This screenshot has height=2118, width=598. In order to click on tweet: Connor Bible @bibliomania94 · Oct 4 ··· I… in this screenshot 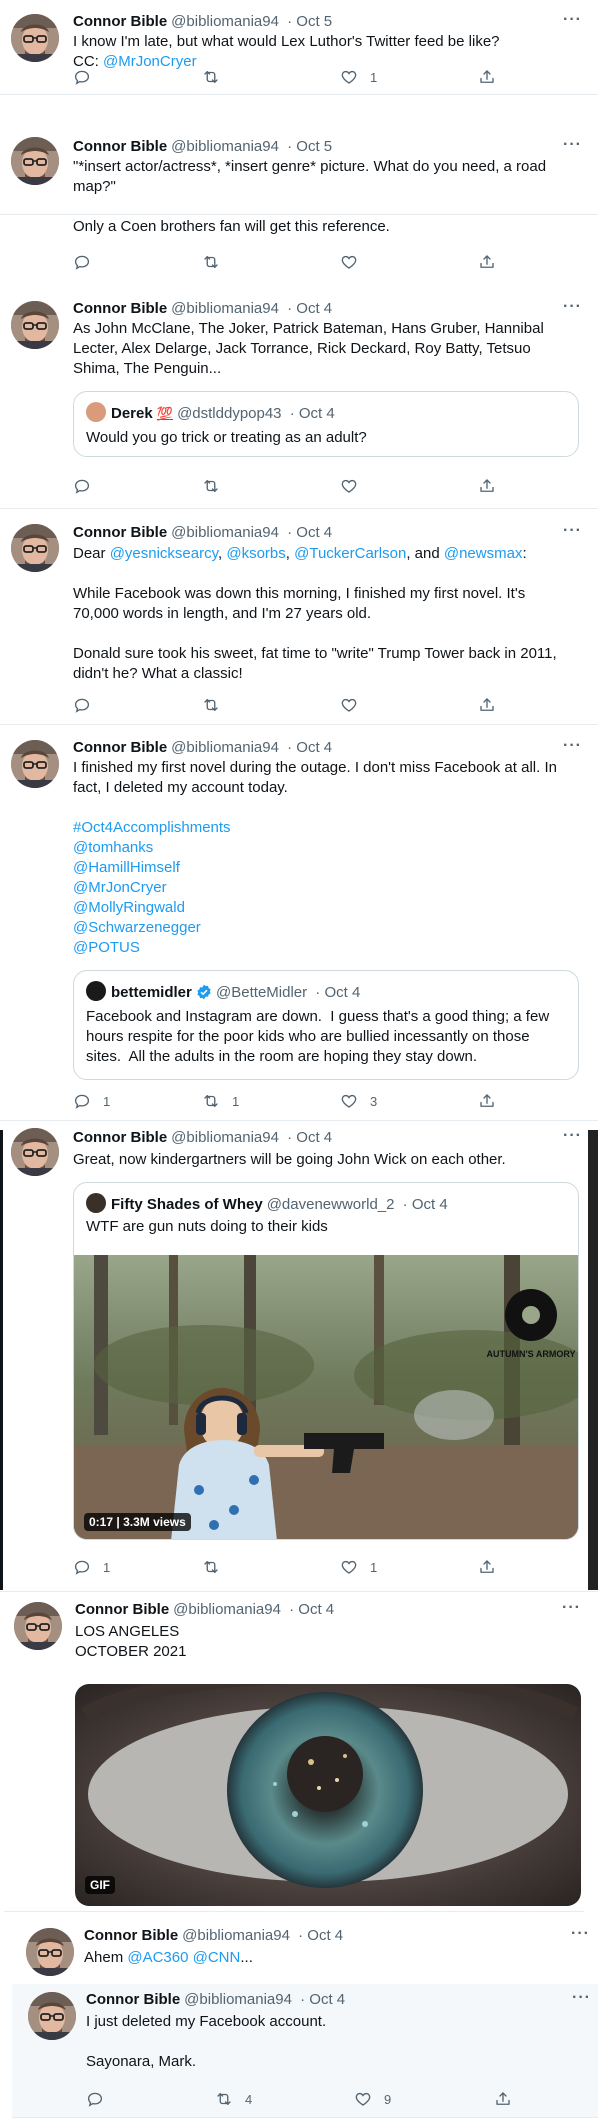, I will do `click(305, 2051)`.